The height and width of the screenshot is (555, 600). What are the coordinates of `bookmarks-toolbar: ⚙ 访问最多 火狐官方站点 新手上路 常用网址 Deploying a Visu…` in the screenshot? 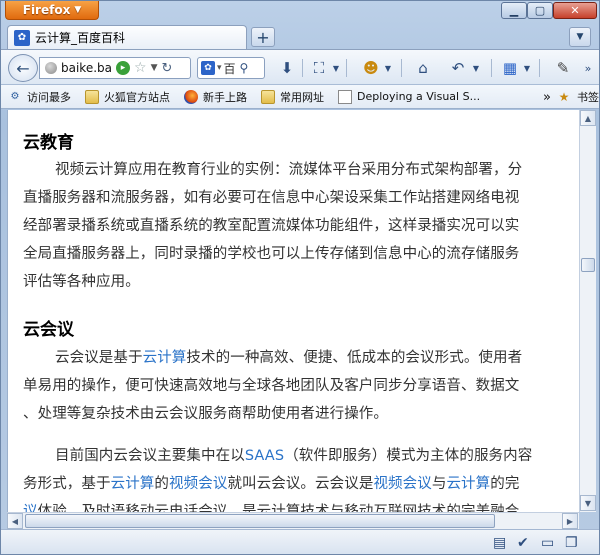 It's located at (300, 97).